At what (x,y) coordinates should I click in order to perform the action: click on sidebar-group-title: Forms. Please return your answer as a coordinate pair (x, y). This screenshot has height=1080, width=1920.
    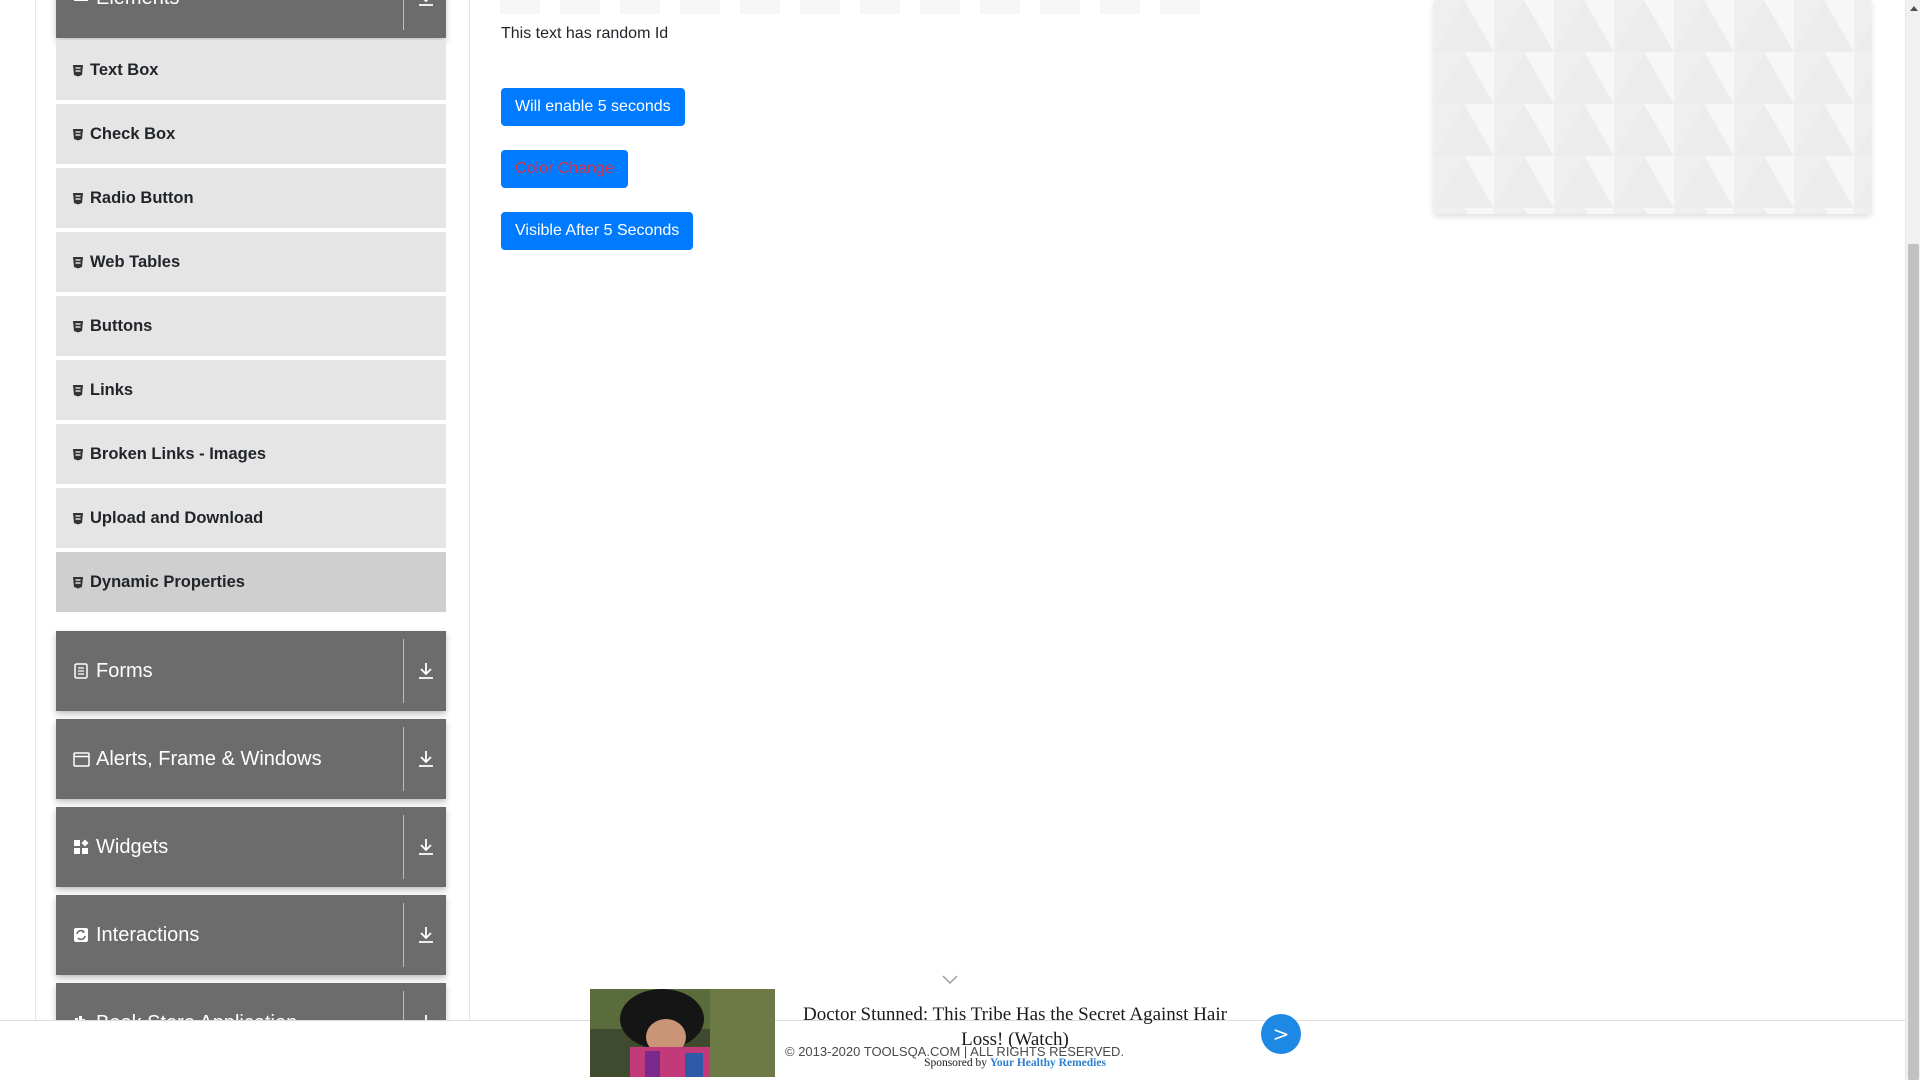
    Looking at the image, I should click on (112, 671).